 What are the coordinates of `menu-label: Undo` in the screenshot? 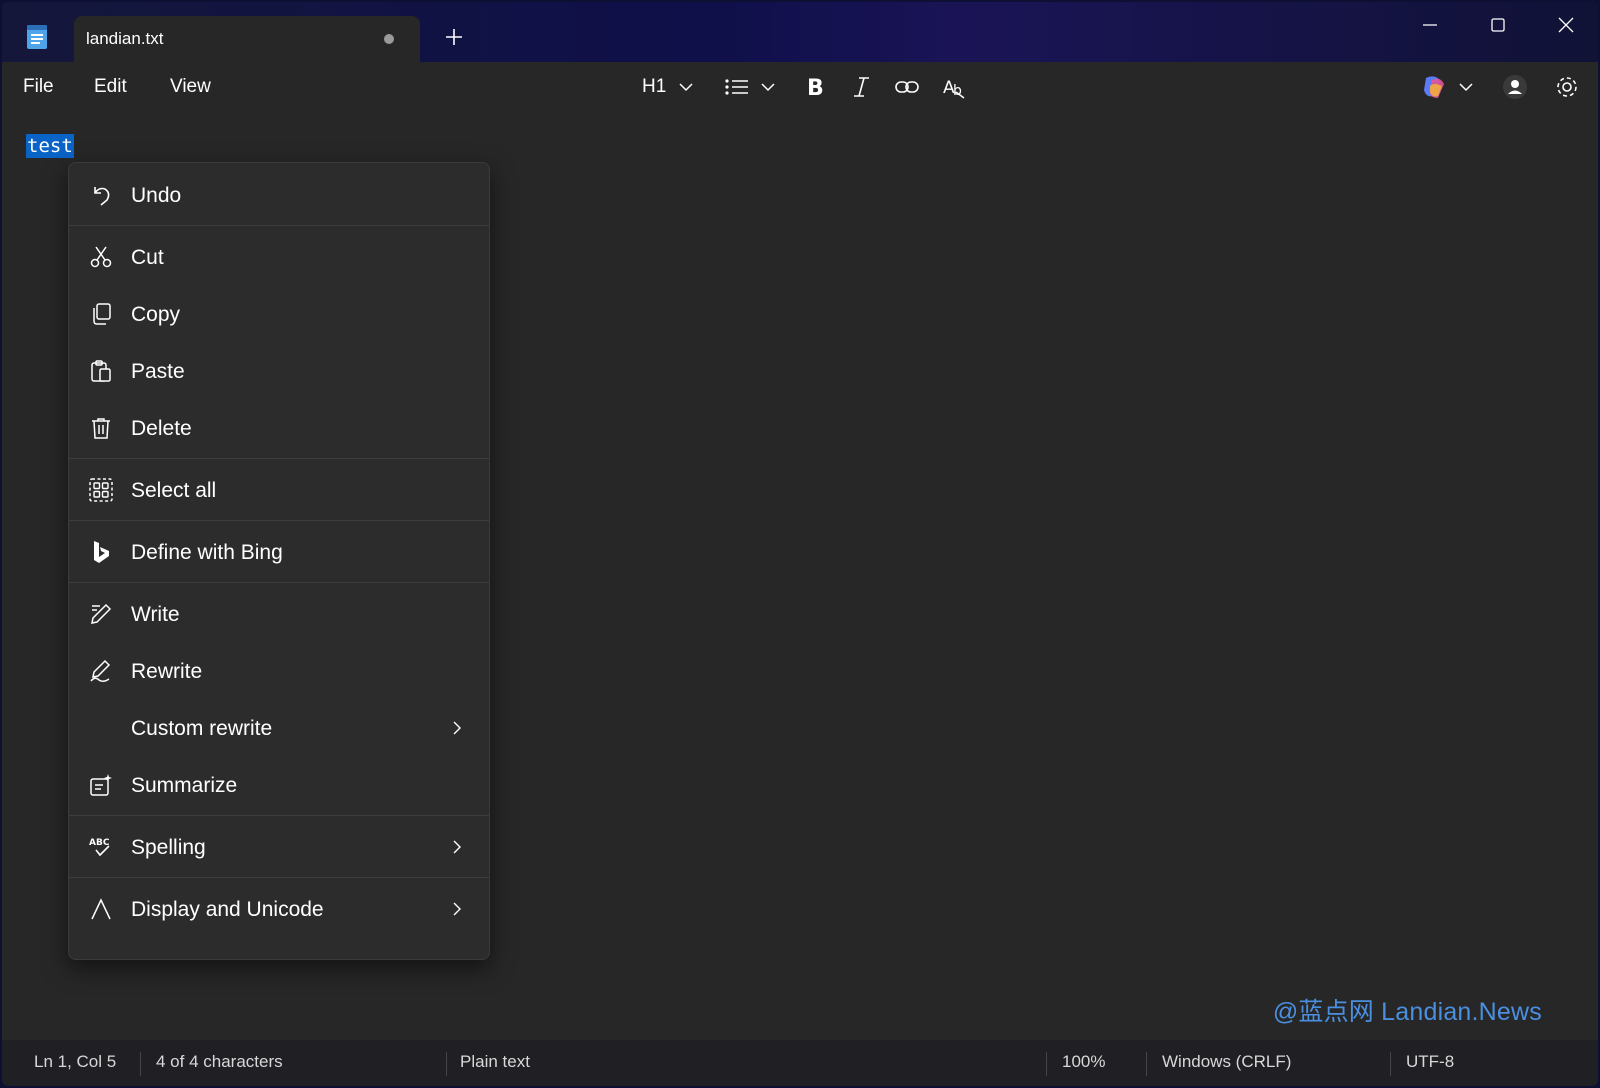 It's located at (156, 195).